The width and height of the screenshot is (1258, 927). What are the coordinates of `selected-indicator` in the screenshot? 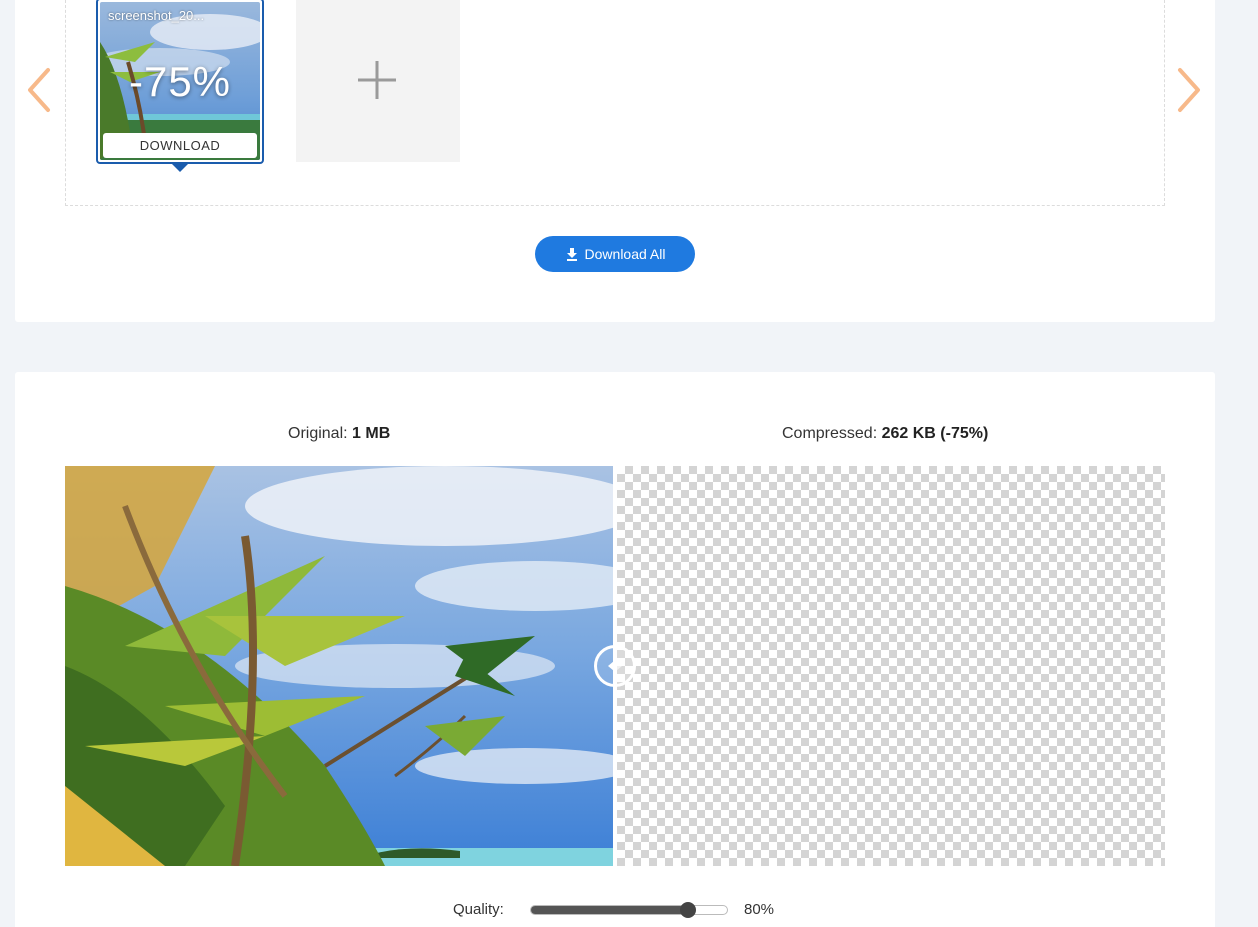 It's located at (180, 167).